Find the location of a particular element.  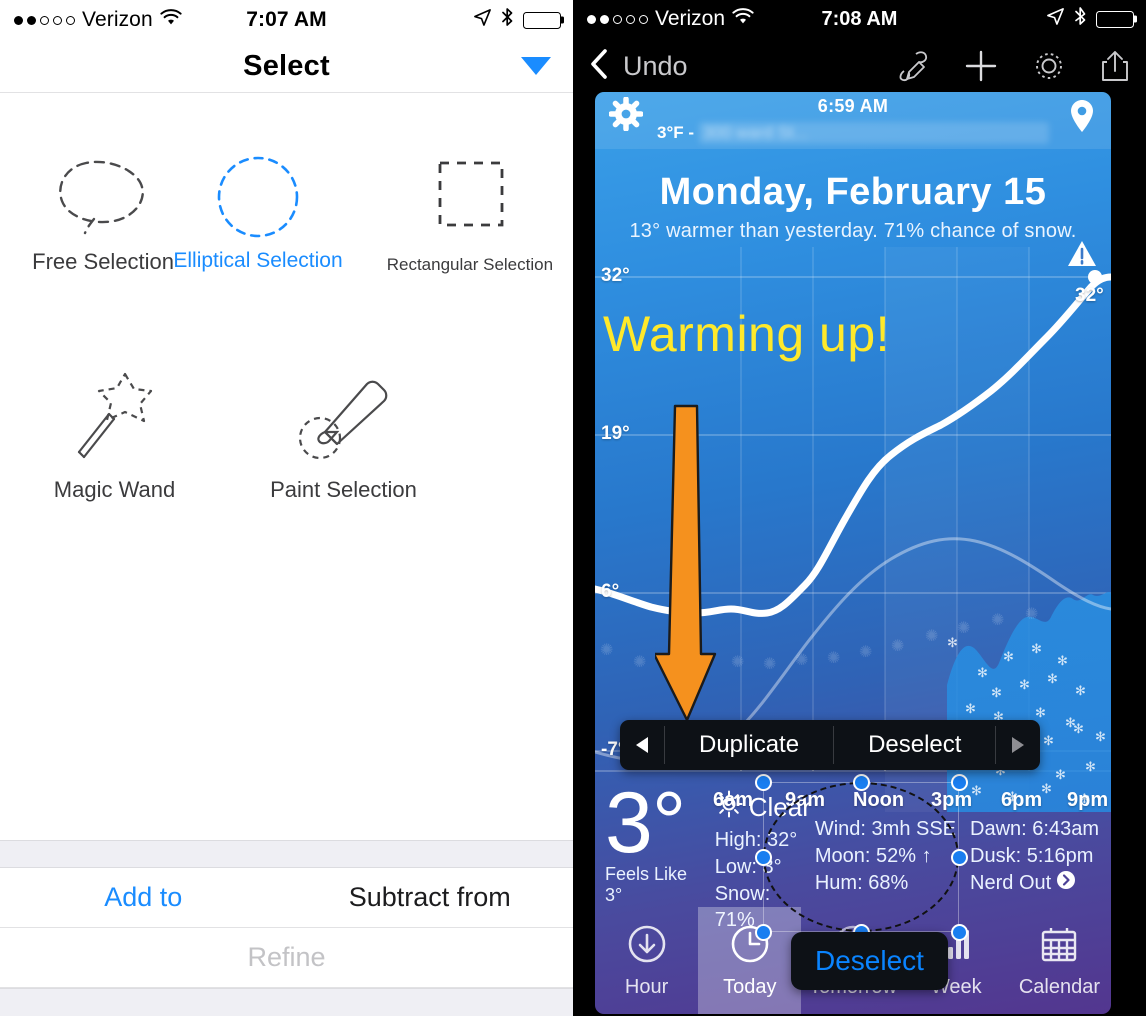

menu-caret is located at coordinates (830, 769).